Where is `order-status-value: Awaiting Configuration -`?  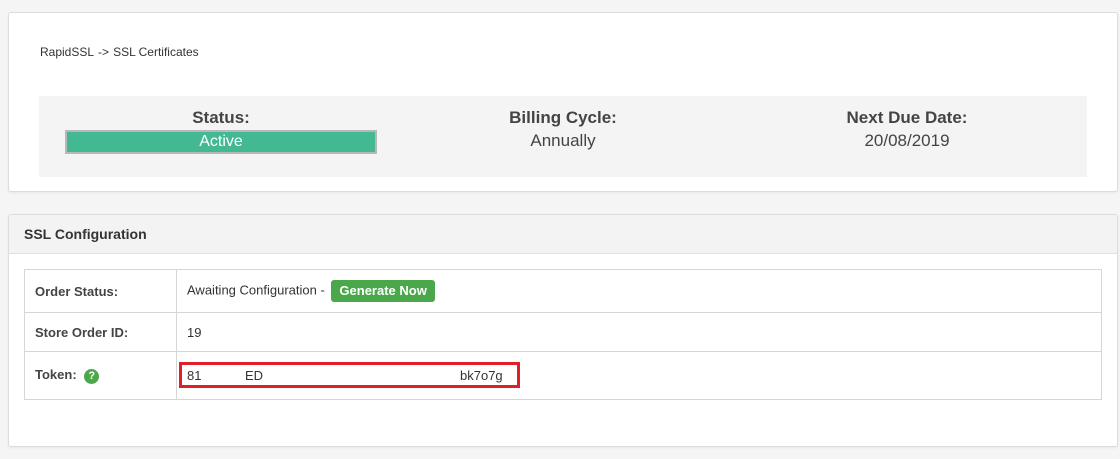 order-status-value: Awaiting Configuration - is located at coordinates (256, 290).